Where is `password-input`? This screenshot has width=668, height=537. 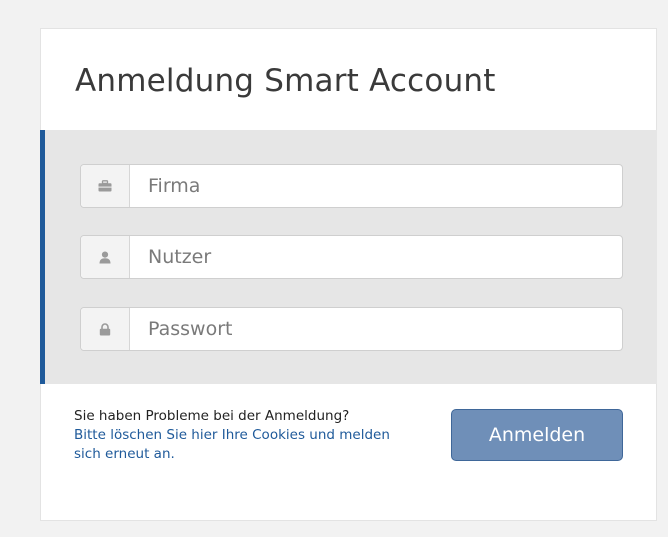 password-input is located at coordinates (376, 329).